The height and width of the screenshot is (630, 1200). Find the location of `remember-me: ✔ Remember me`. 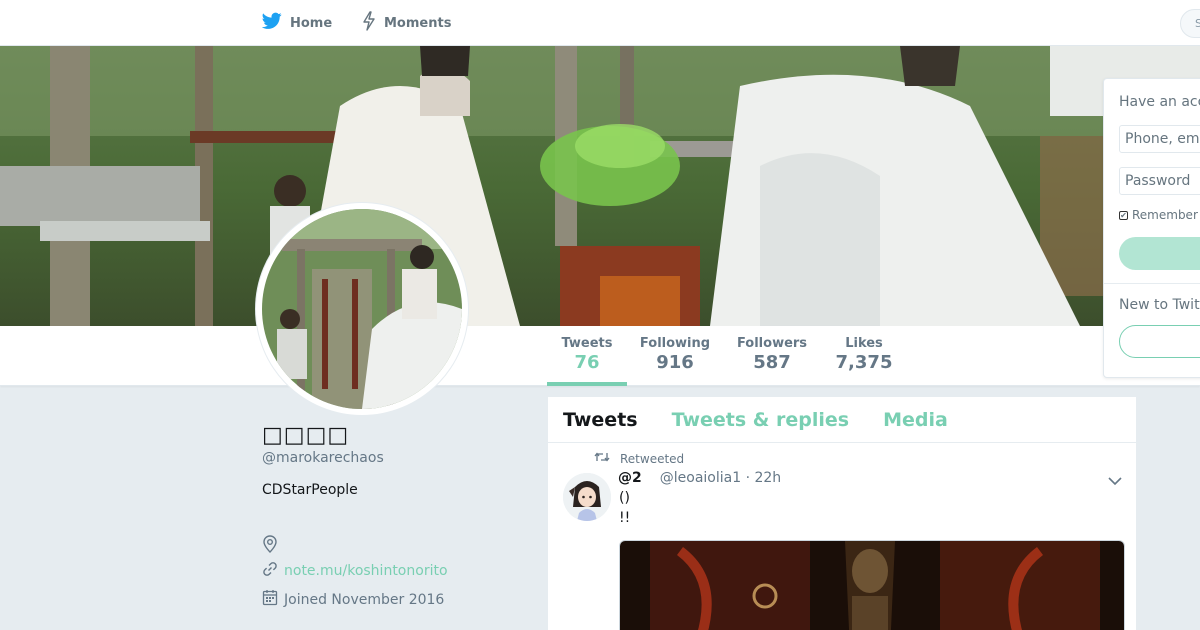

remember-me: ✔ Remember me is located at coordinates (1159, 215).